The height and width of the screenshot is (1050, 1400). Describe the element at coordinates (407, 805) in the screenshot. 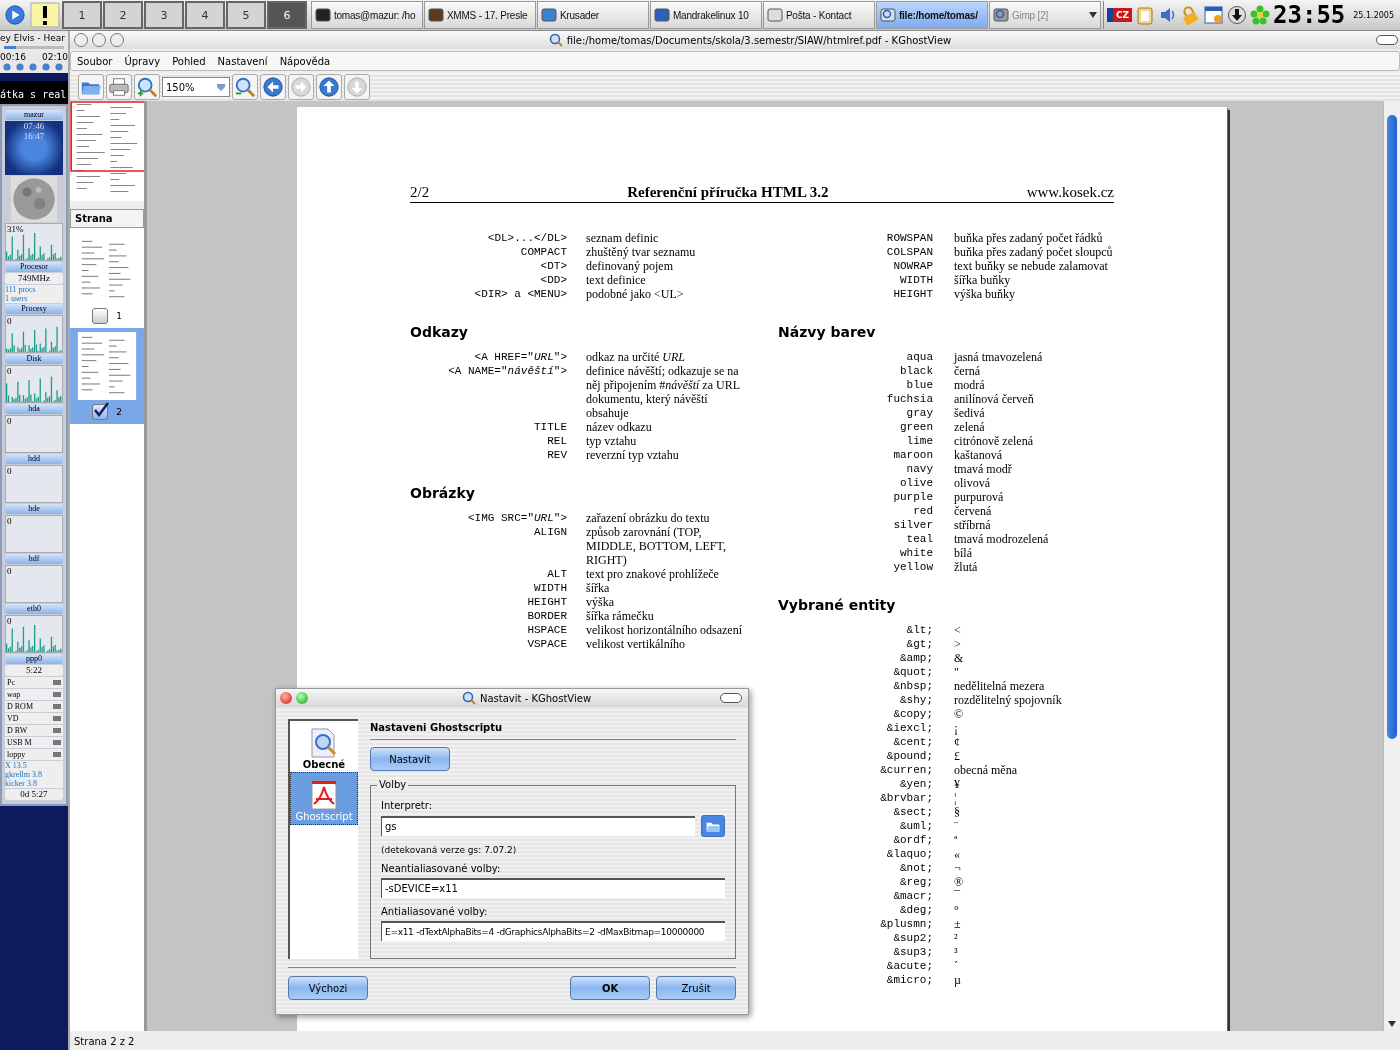

I see `field-label: Interpretr:` at that location.